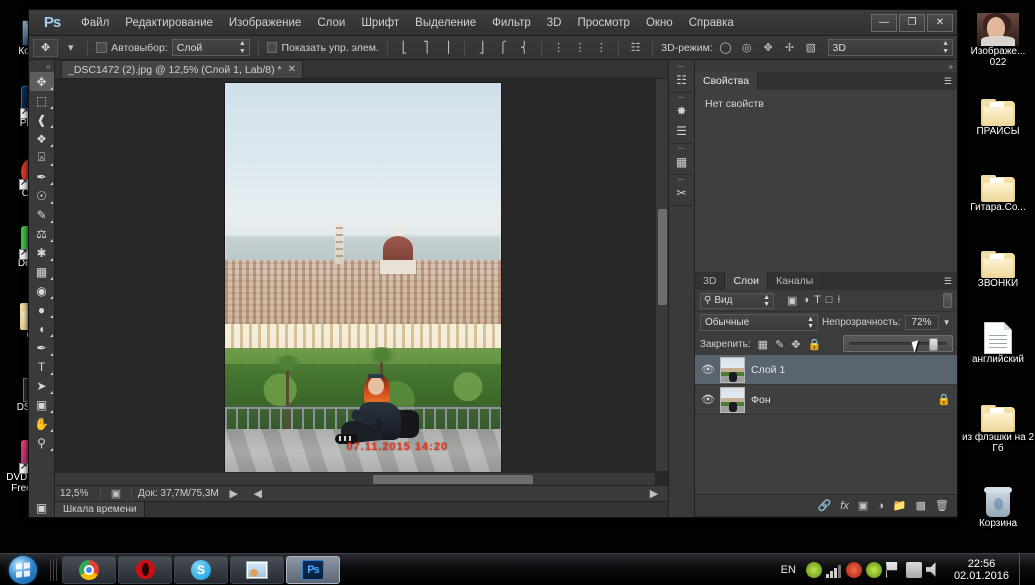  Describe the element at coordinates (603, 23) in the screenshot. I see `menu-view: Просмотр` at that location.